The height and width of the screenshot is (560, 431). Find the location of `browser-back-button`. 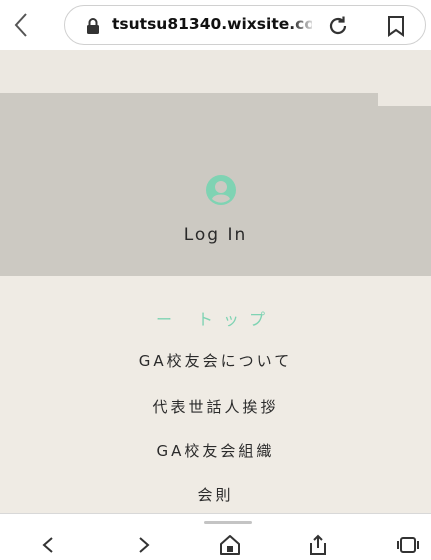

browser-back-button is located at coordinates (21, 25).